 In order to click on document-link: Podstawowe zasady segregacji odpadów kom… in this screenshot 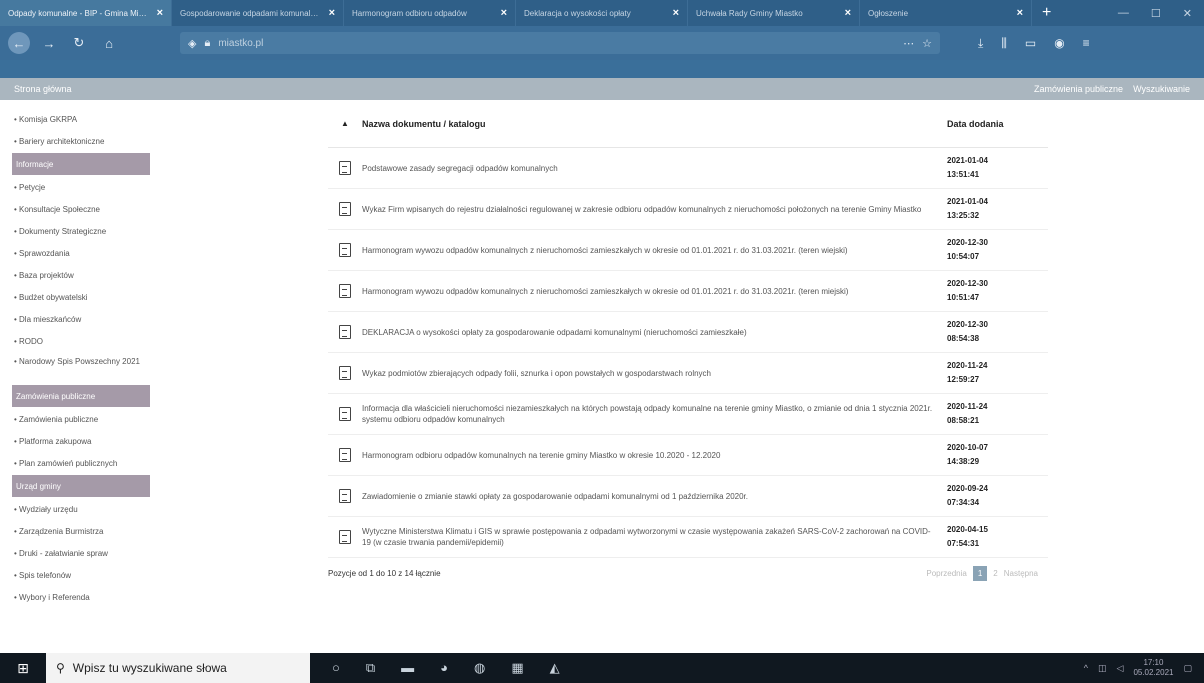, I will do `click(654, 168)`.